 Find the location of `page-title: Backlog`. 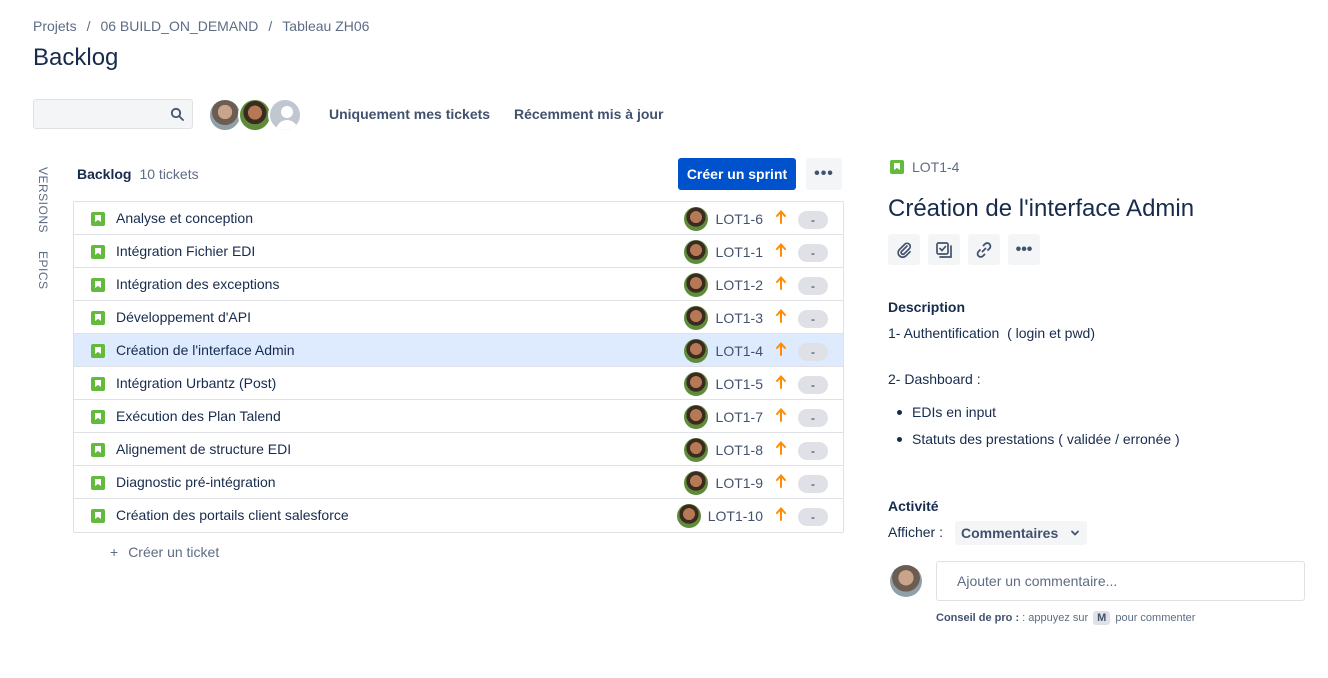

page-title: Backlog is located at coordinates (76, 57).